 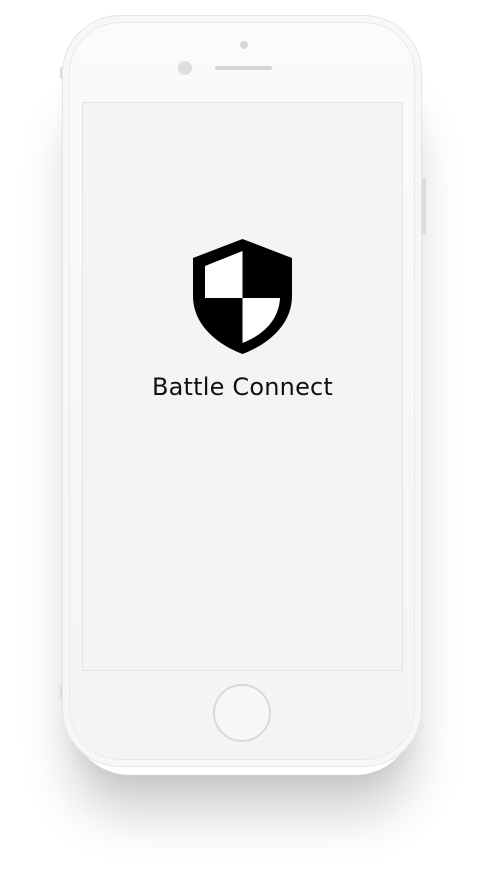 I want to click on shield-icon, so click(x=242, y=296).